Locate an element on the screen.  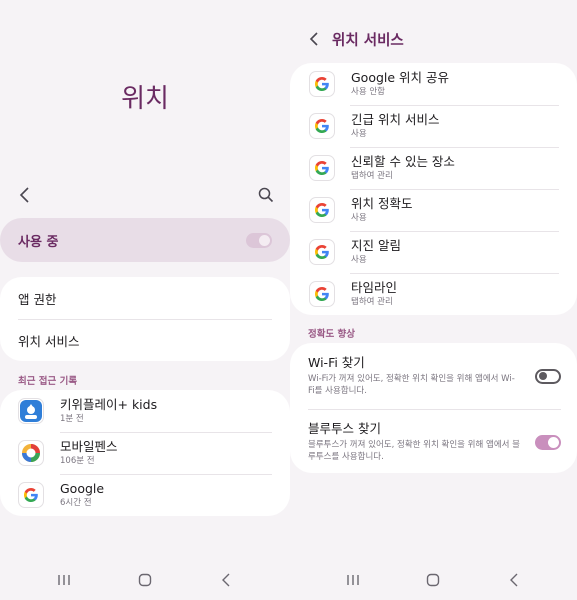
bluetooth-scanning-switch is located at coordinates (548, 442).